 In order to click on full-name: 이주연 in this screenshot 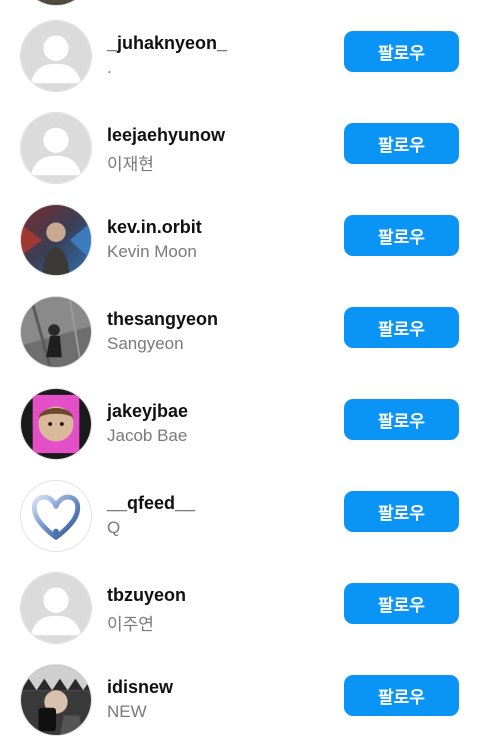, I will do `click(130, 624)`.